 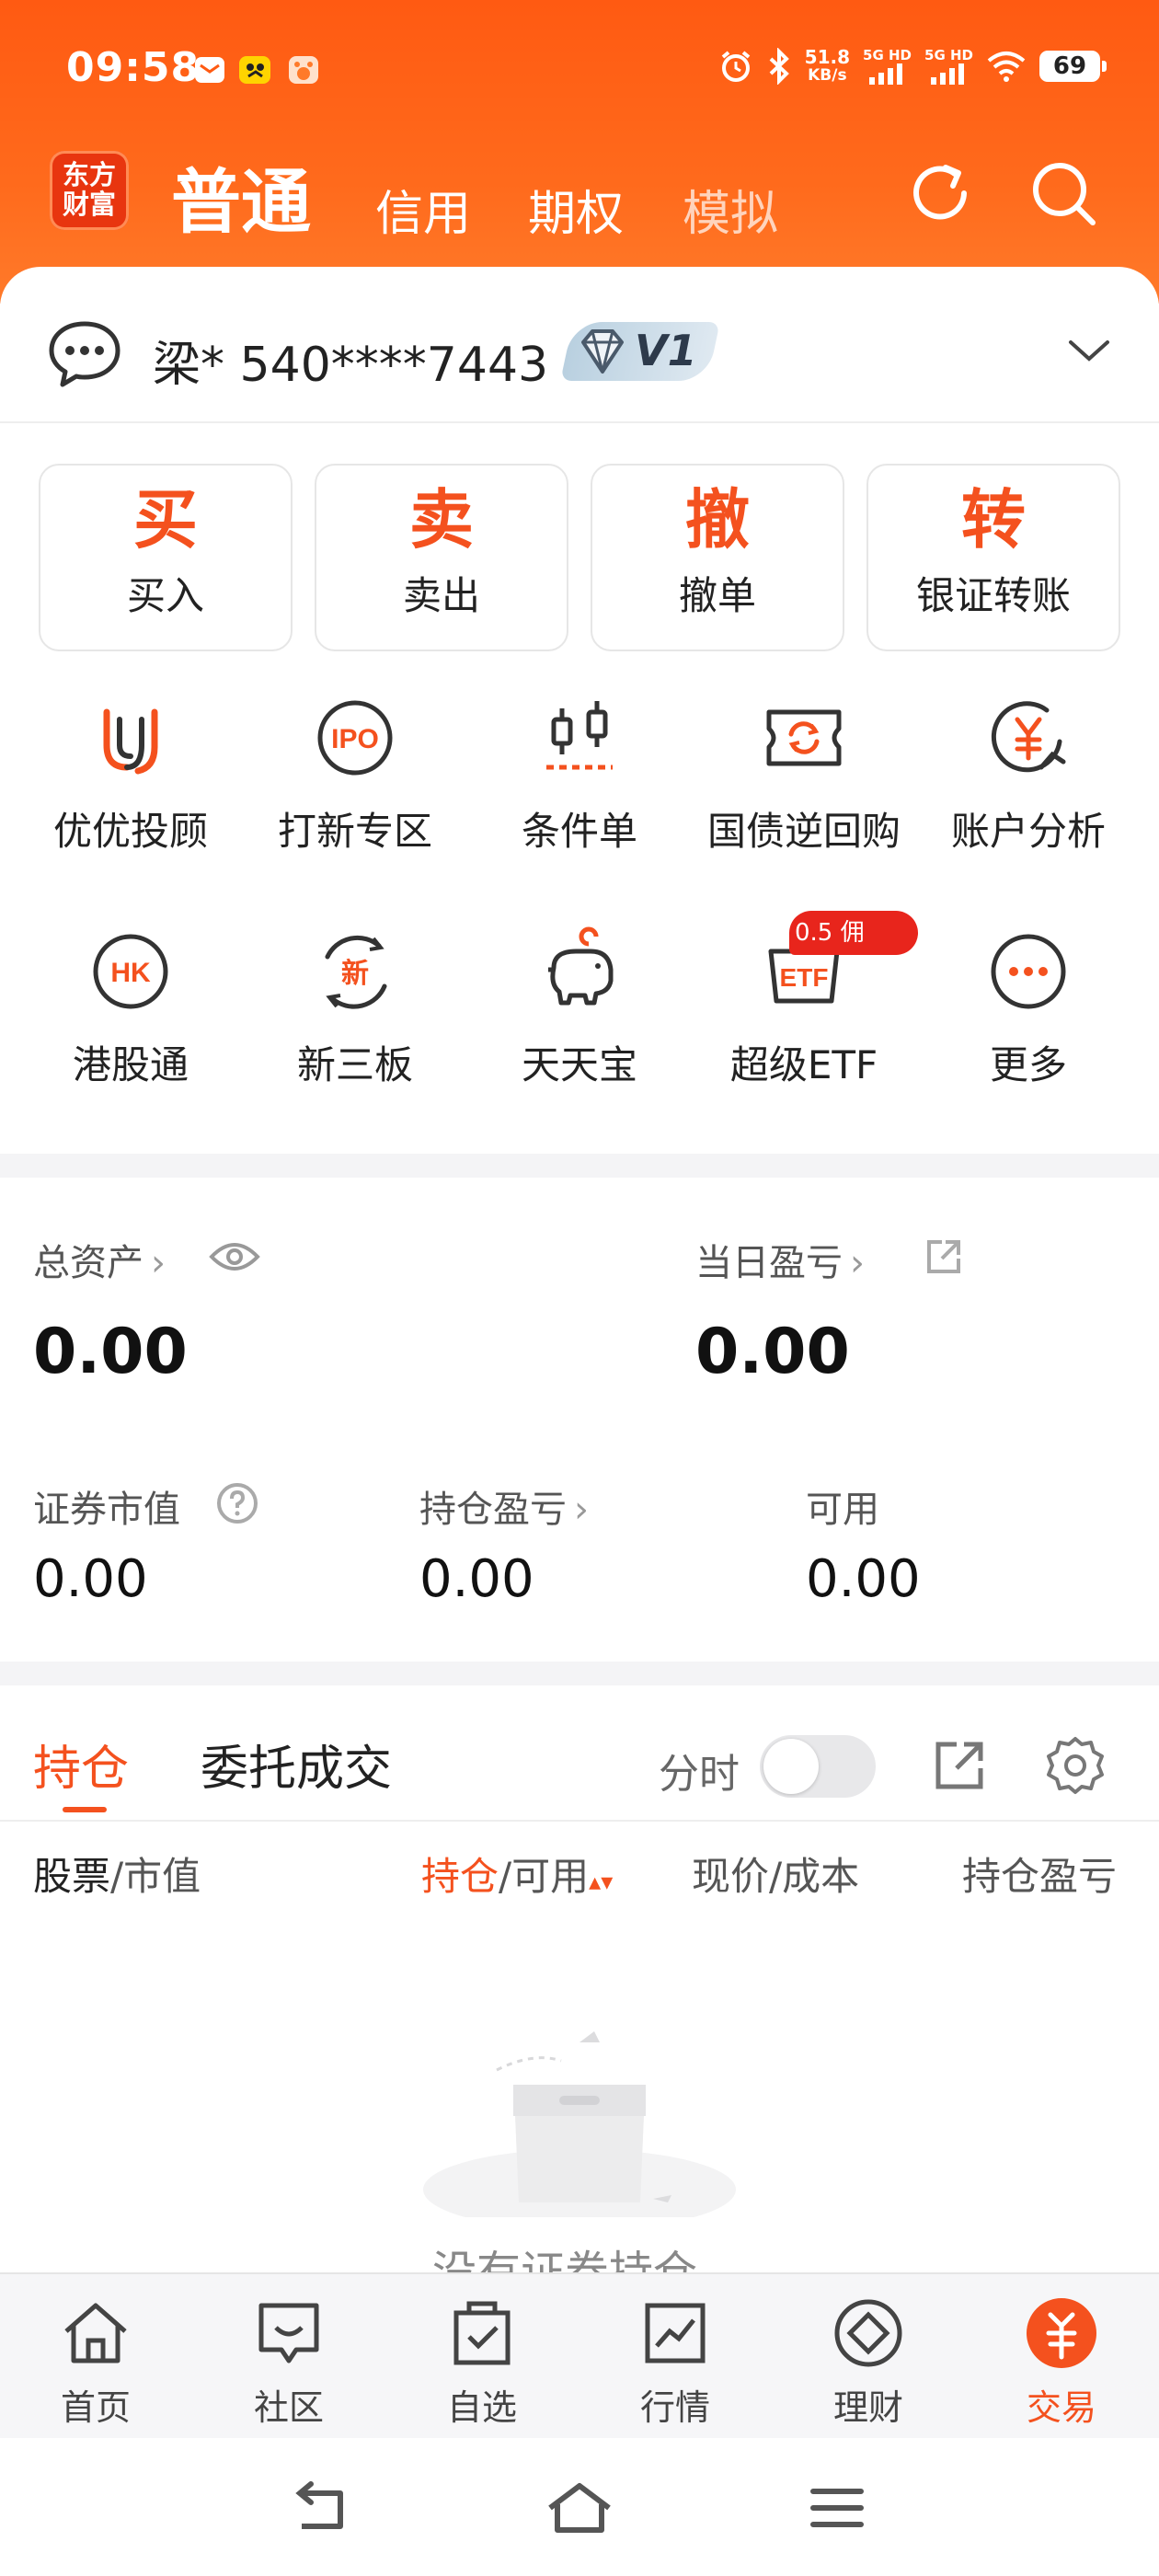 I want to click on status-indicators: 51.8 KB/s 5G HD 5G HD 69, so click(x=912, y=65).